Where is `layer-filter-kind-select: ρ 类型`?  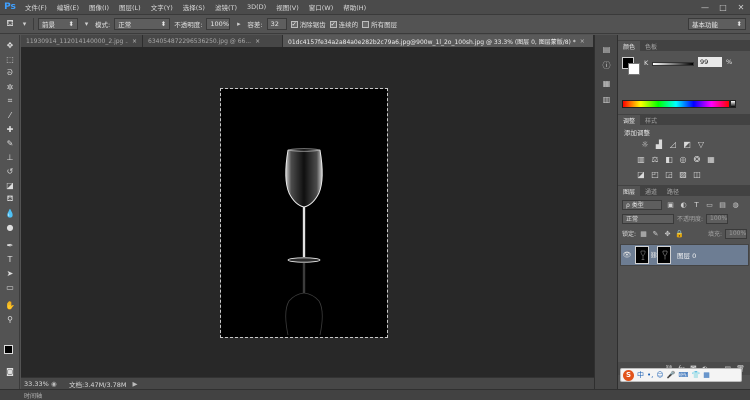
layer-filter-kind-select: ρ 类型 is located at coordinates (642, 204).